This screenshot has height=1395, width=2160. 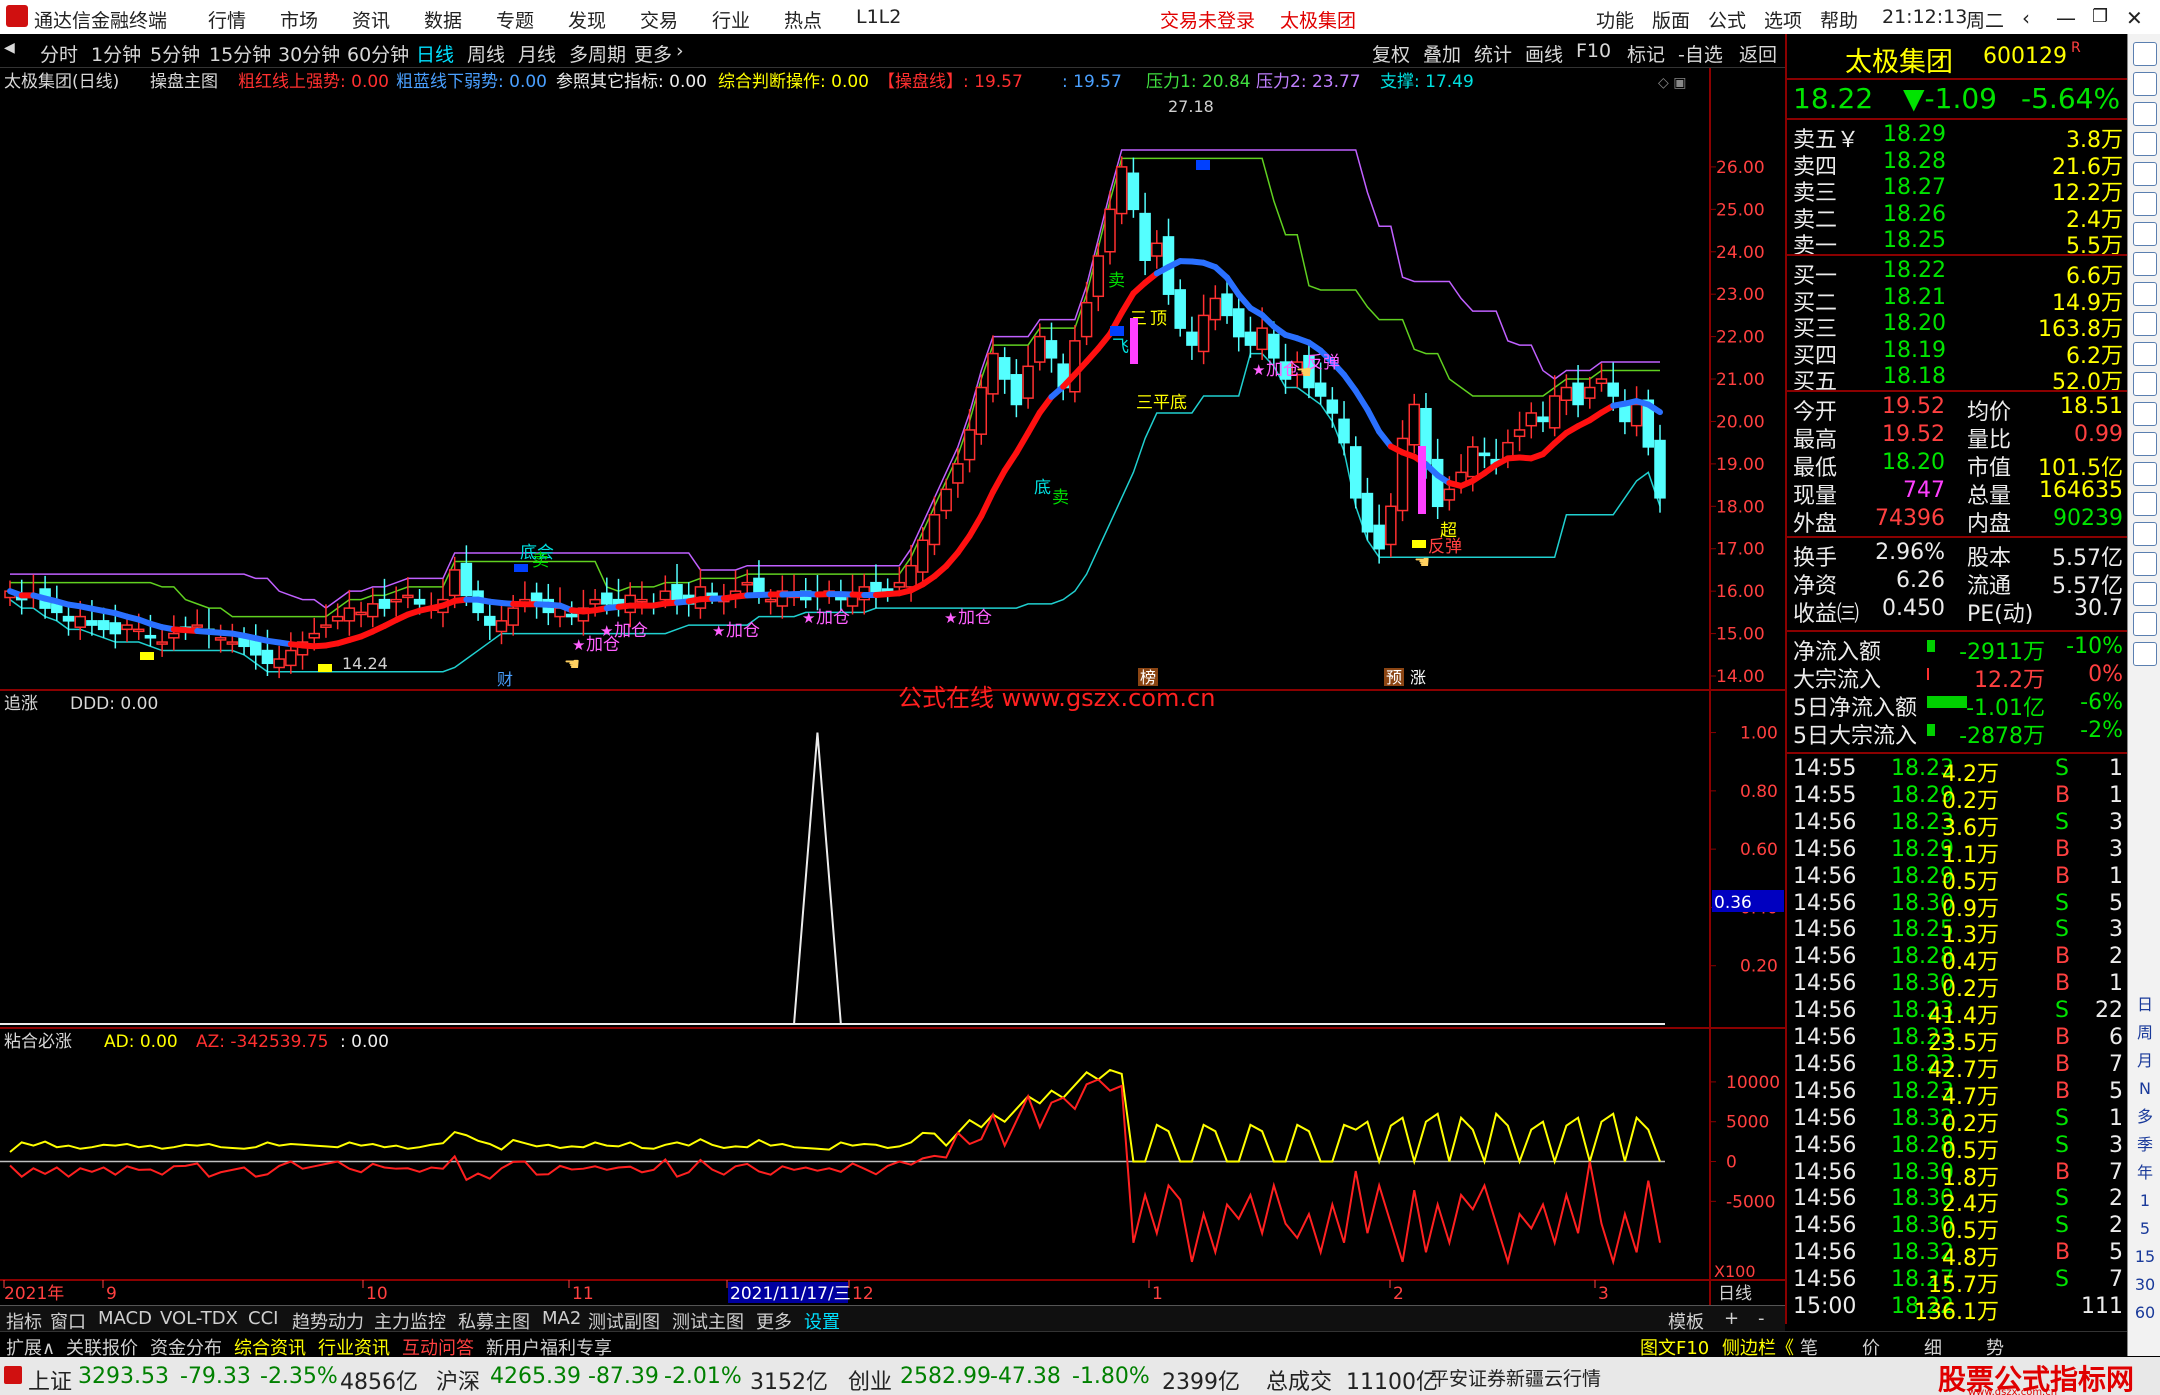 What do you see at coordinates (659, 19) in the screenshot?
I see `menu-jiaoyi: 交易` at bounding box center [659, 19].